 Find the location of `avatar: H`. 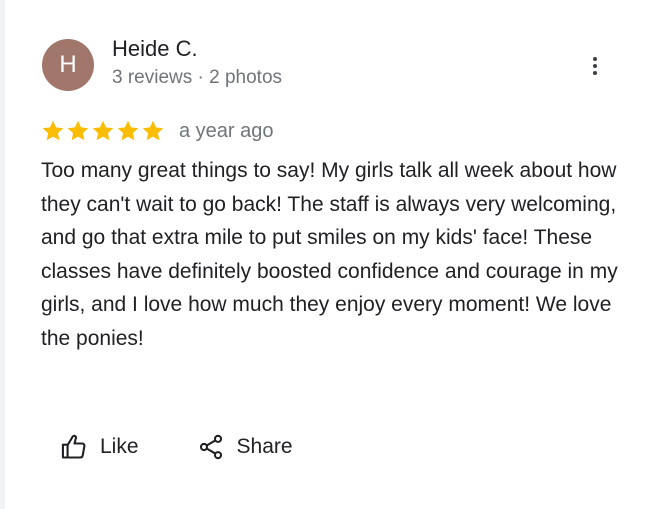

avatar: H is located at coordinates (68, 65).